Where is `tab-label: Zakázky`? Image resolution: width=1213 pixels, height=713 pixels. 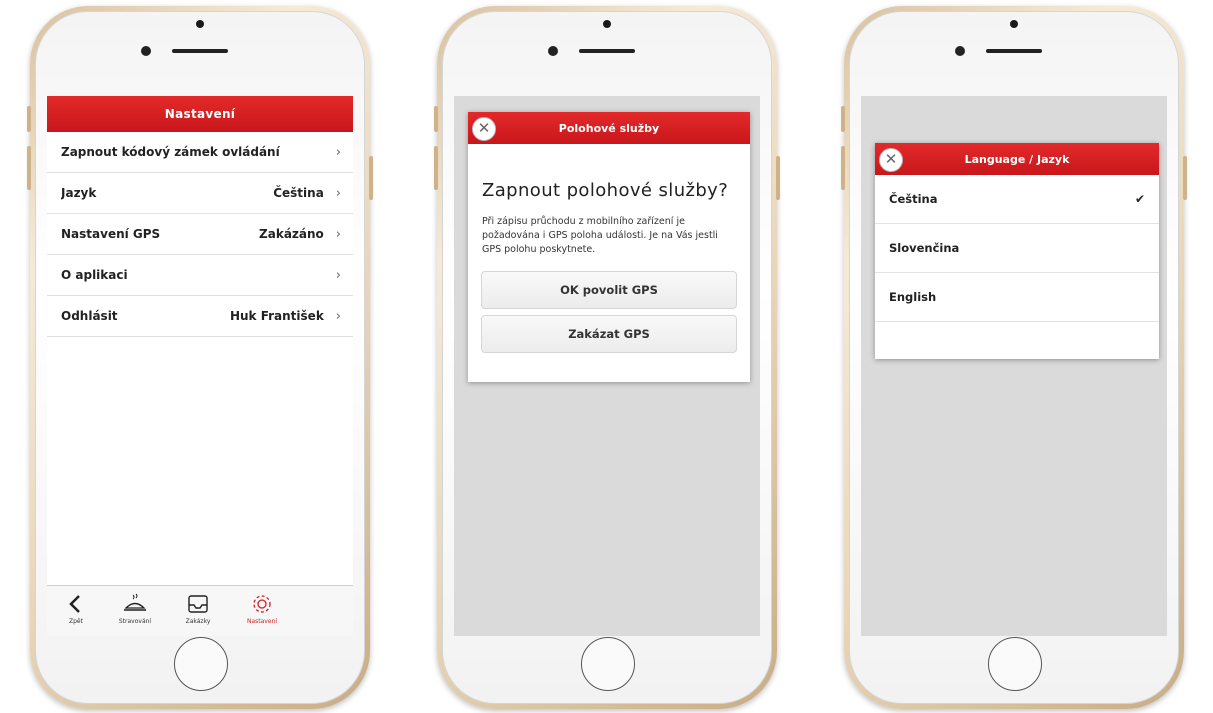 tab-label: Zakázky is located at coordinates (198, 621).